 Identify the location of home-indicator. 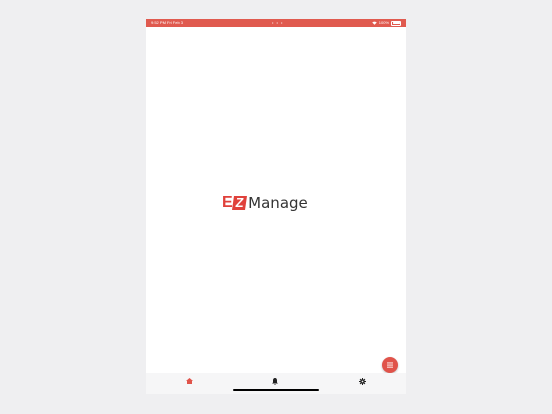
(276, 390).